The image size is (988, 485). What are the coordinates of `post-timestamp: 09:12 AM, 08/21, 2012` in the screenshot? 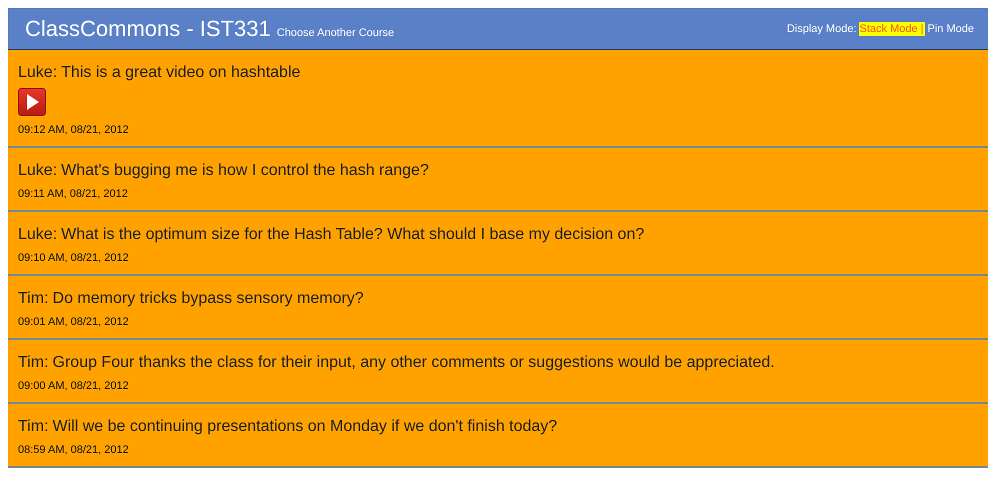 It's located at (73, 130).